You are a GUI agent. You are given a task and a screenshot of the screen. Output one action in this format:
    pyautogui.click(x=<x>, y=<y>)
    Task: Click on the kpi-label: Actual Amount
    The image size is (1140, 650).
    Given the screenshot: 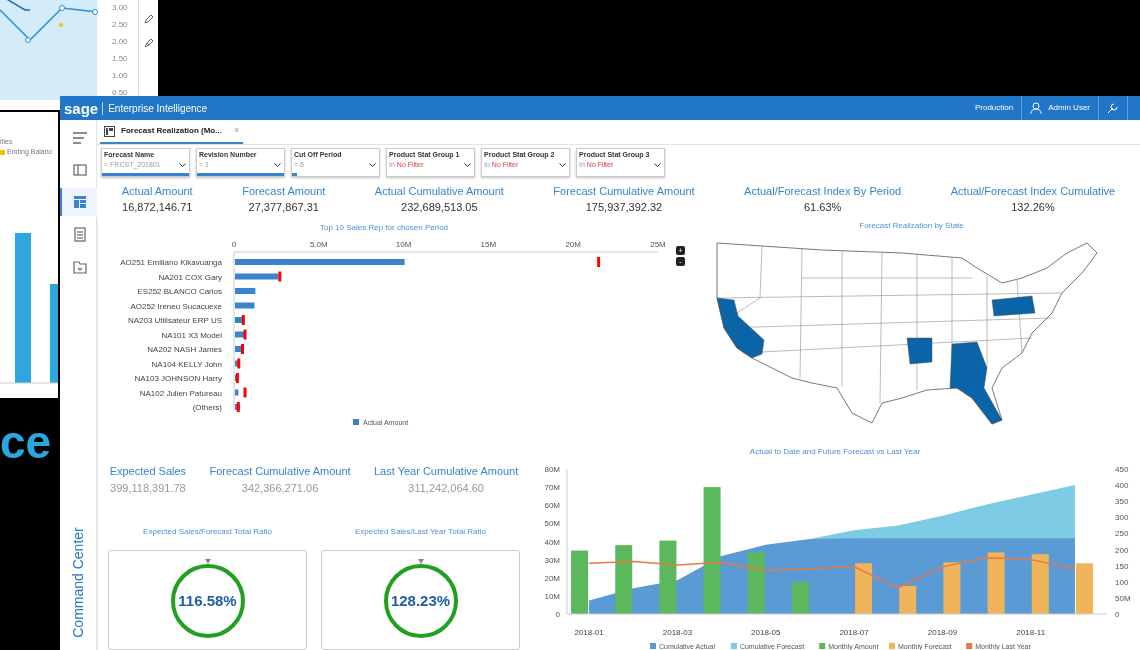 What is the action you would take?
    pyautogui.click(x=157, y=191)
    